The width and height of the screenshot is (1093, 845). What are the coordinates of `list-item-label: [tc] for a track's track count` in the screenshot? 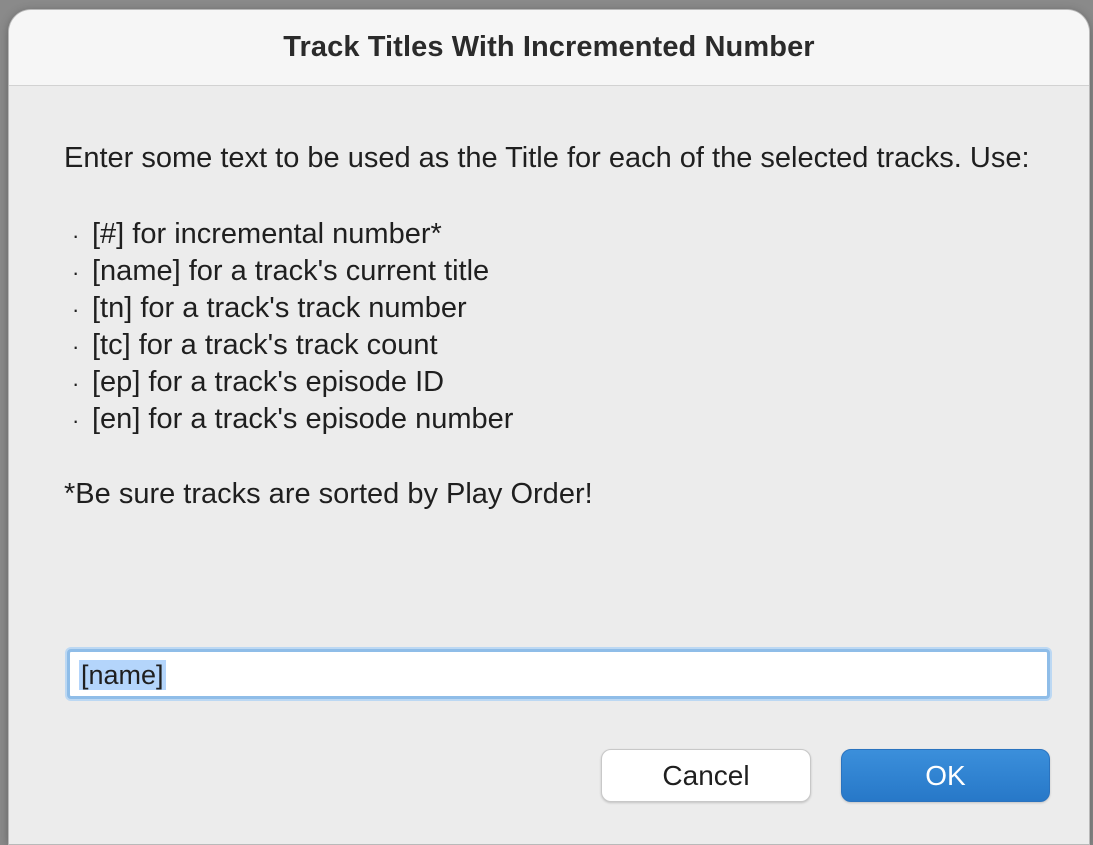 It's located at (265, 345).